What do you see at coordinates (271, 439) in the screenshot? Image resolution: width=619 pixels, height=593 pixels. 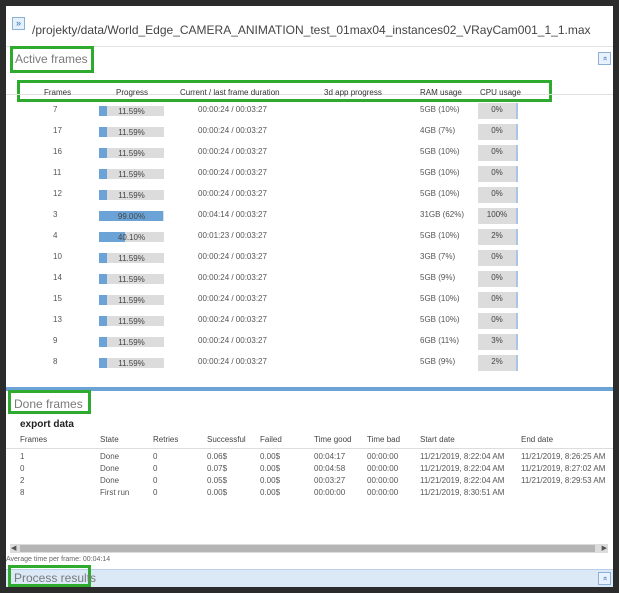 I see `column-header: Failed` at bounding box center [271, 439].